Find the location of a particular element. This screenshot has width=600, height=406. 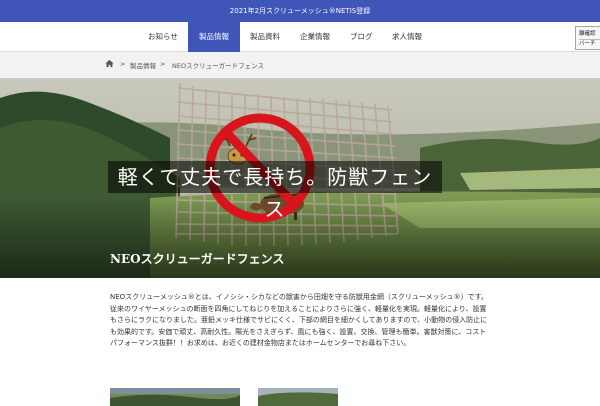

nav-item-blog: ブログ is located at coordinates (361, 37).